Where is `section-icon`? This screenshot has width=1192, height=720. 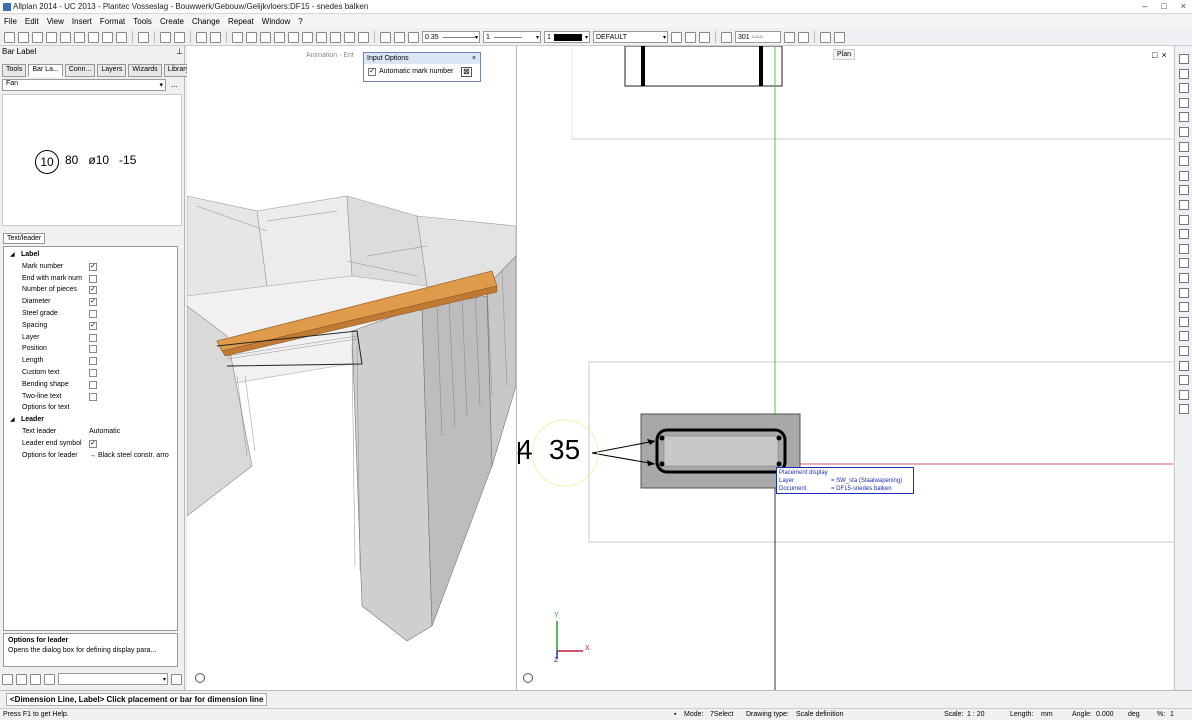
section-icon is located at coordinates (1184, 219).